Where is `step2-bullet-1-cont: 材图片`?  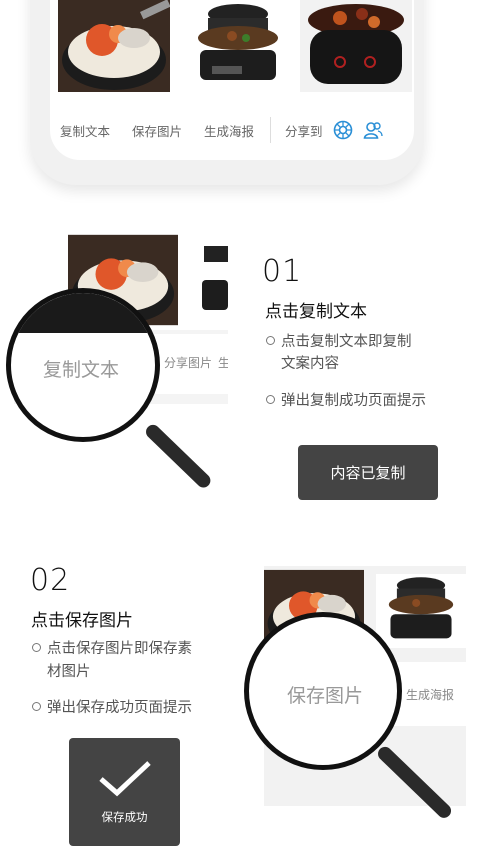
step2-bullet-1-cont: 材图片 is located at coordinates (69, 672).